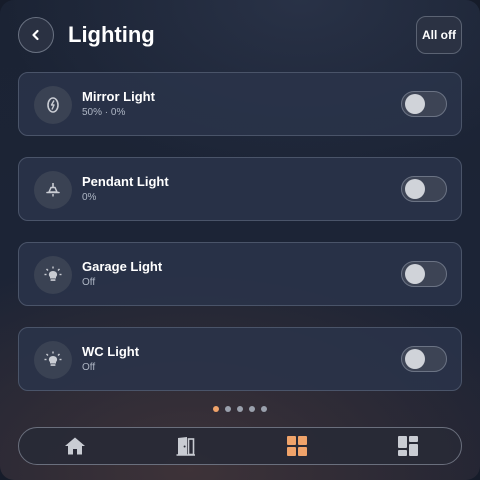  What do you see at coordinates (89, 197) in the screenshot?
I see `light-status: 0%` at bounding box center [89, 197].